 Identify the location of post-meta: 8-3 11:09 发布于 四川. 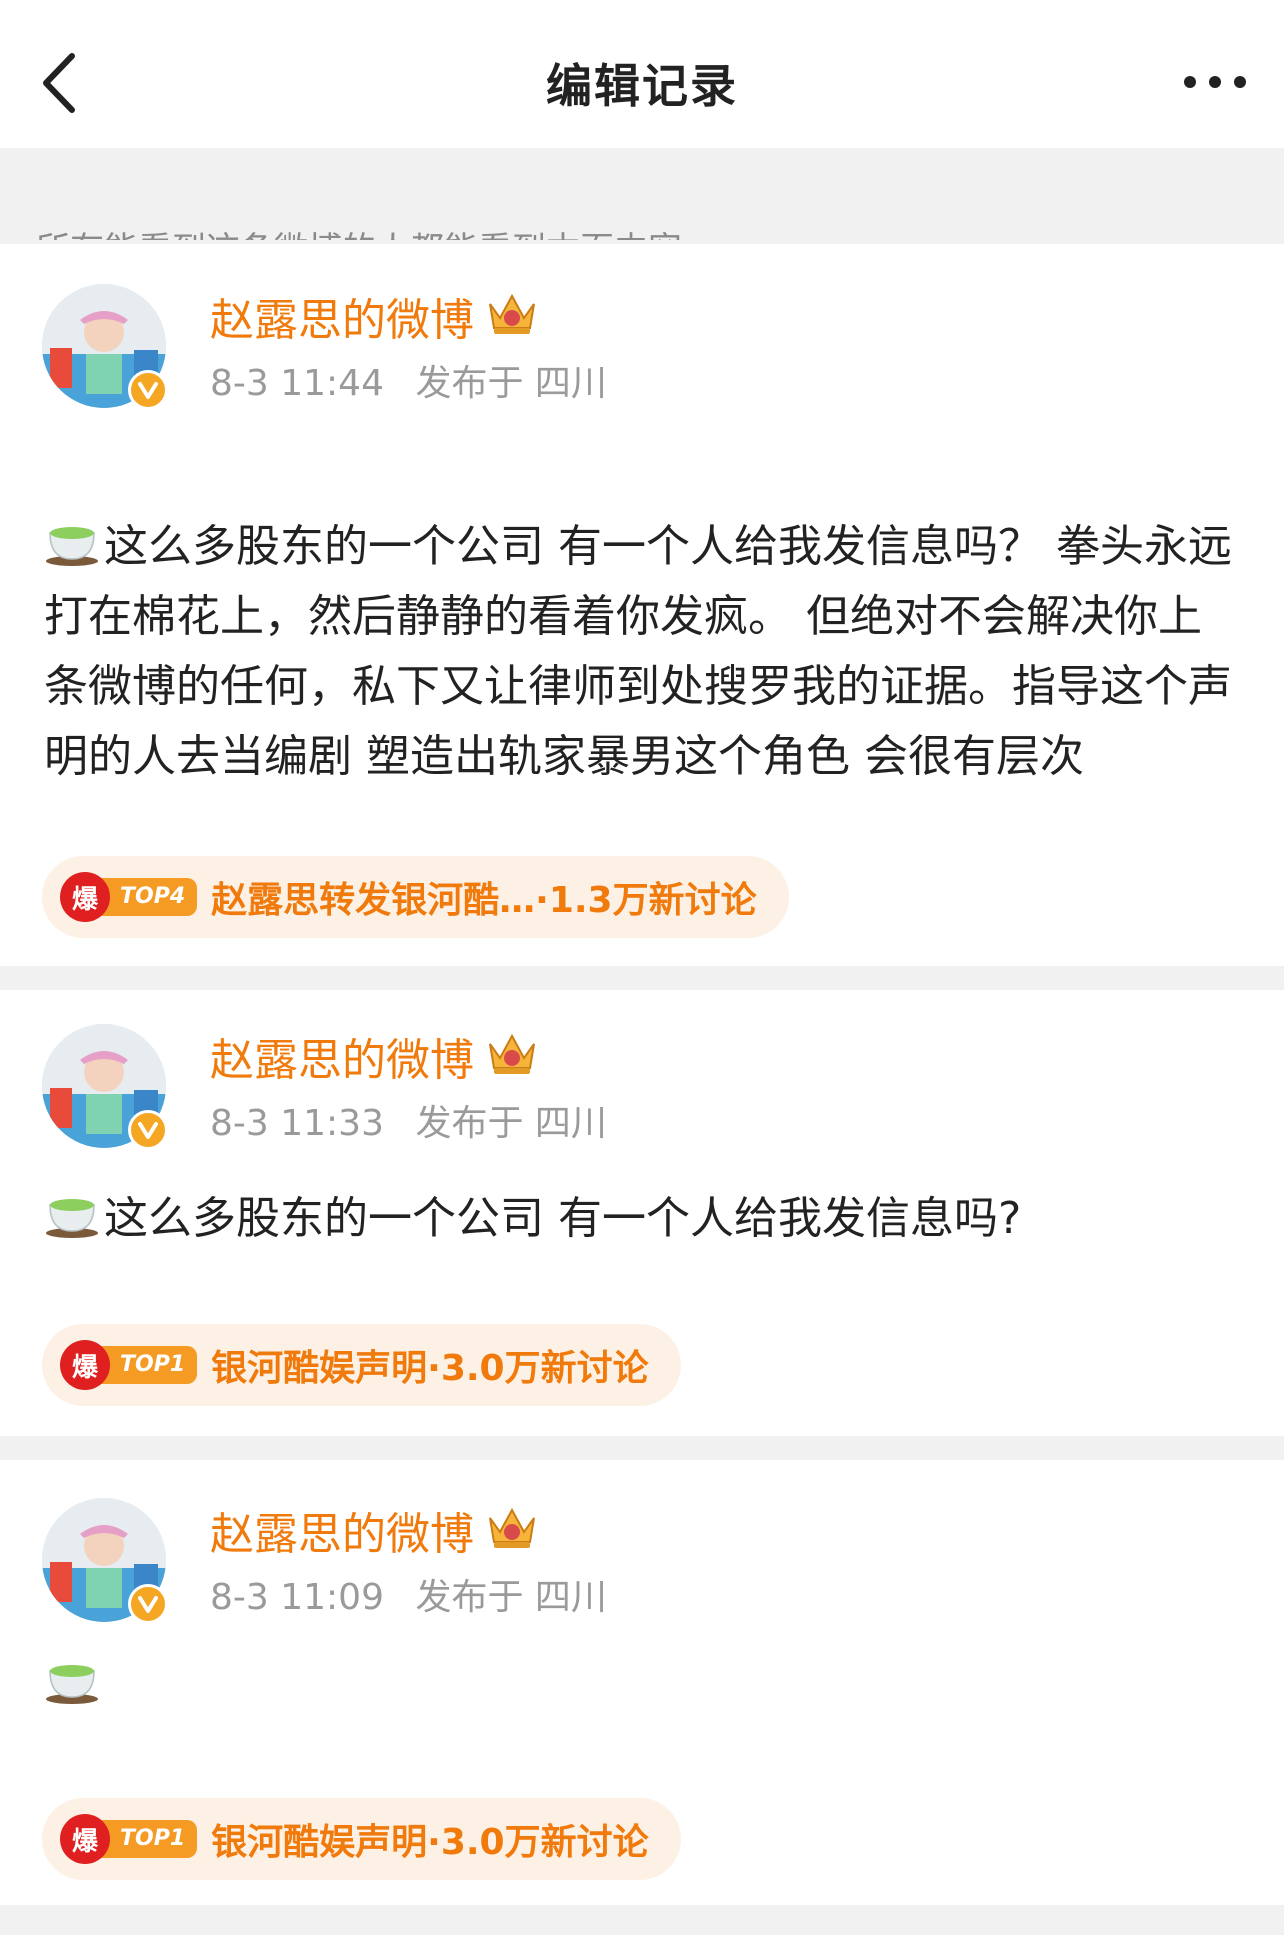
(408, 1594).